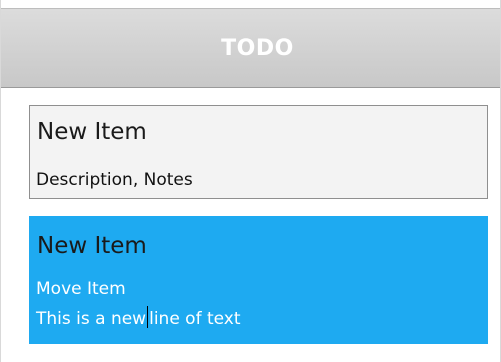 The height and width of the screenshot is (362, 501). What do you see at coordinates (114, 180) in the screenshot?
I see `todo-item-description: Description, Notes` at bounding box center [114, 180].